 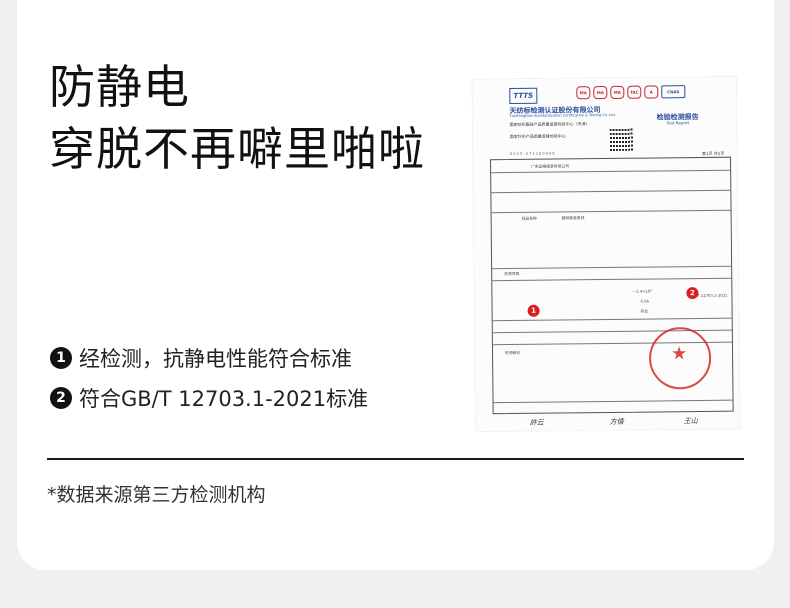 I want to click on table-conclusion-label: 检测结论, so click(x=513, y=352).